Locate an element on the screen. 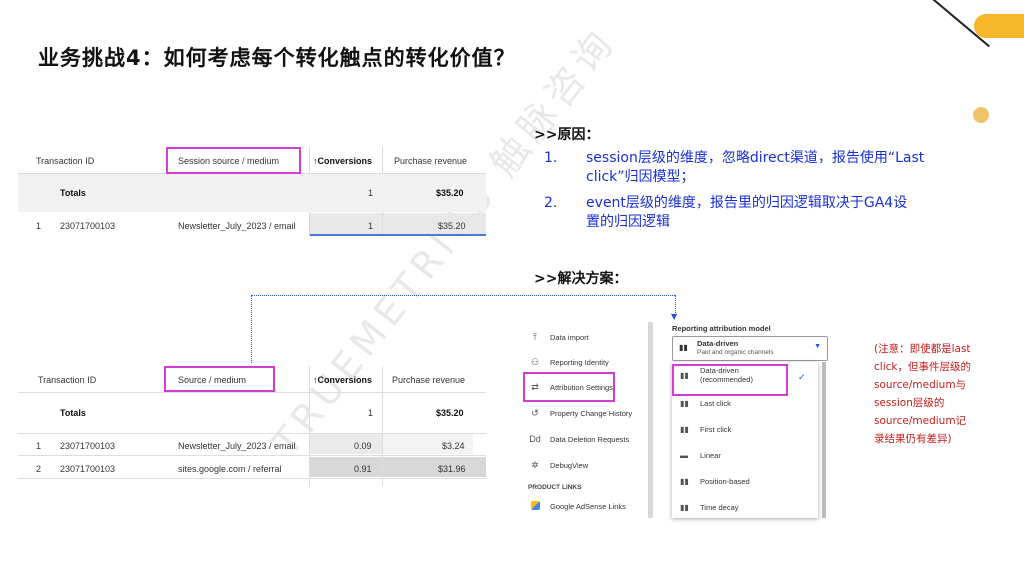  totals-row: Totals 1 $35.20 is located at coordinates (252, 193).